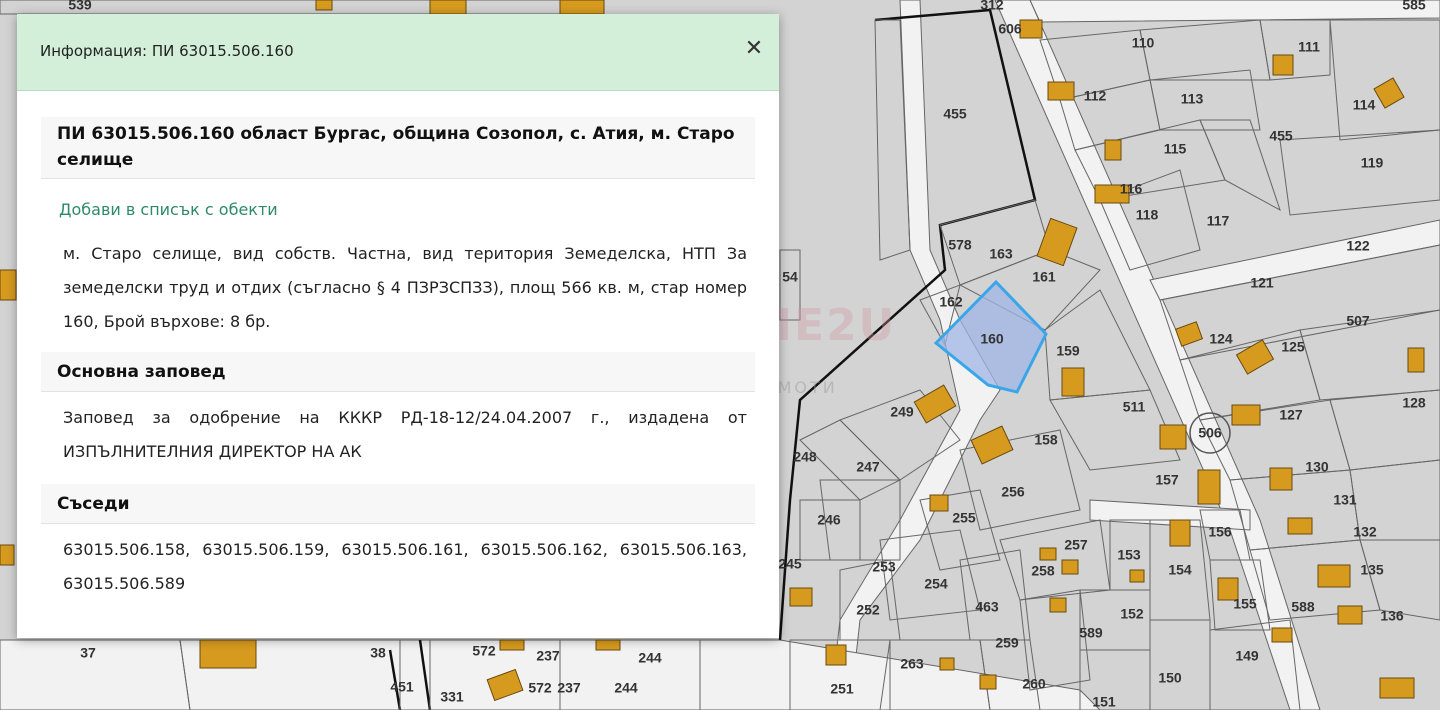  Describe the element at coordinates (1143, 43) in the screenshot. I see `parcel-label: 110` at that location.